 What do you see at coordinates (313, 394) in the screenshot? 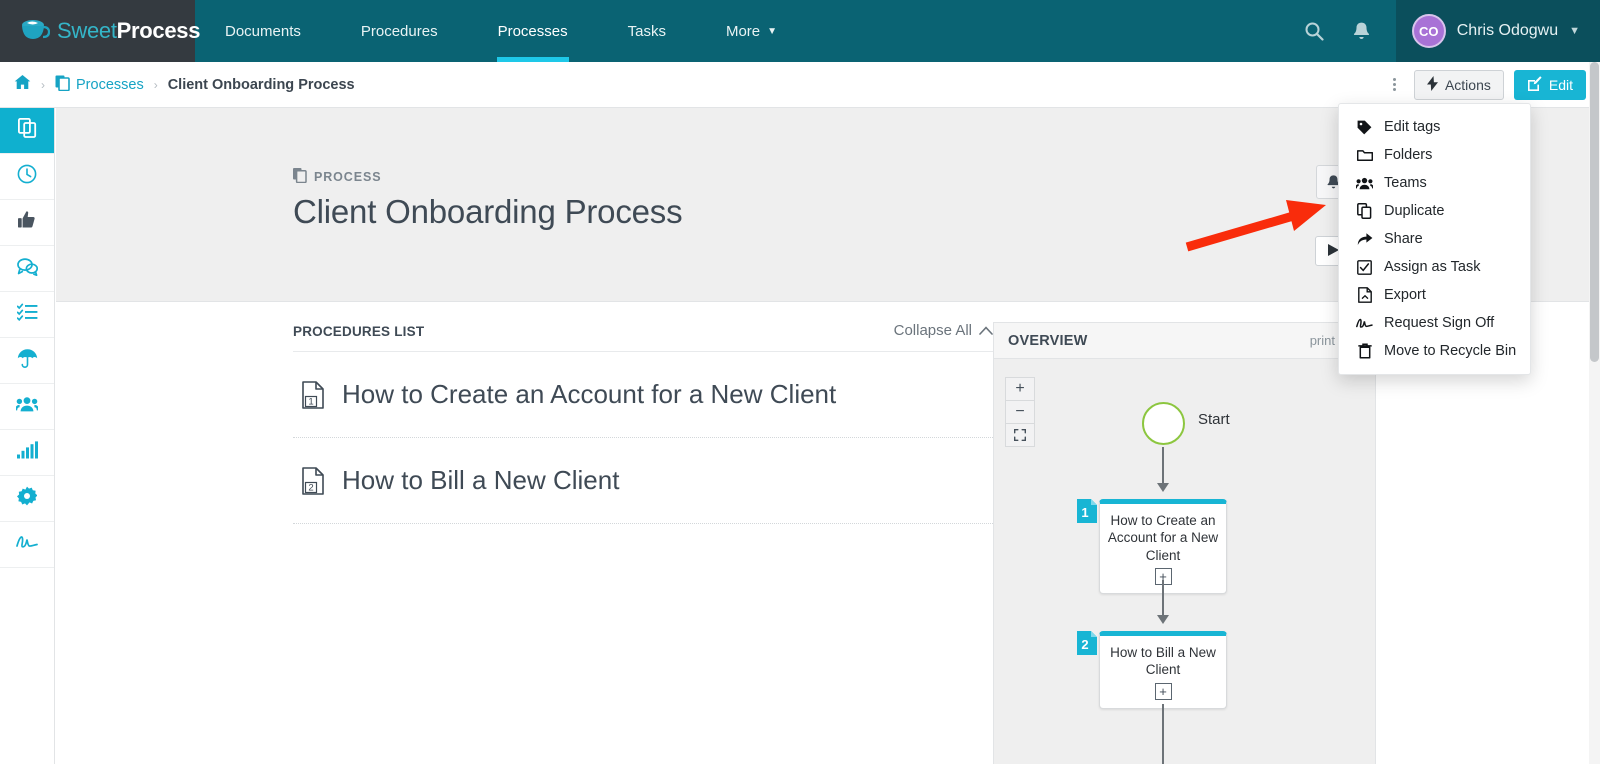
I see `numbered-document-icon: 1` at bounding box center [313, 394].